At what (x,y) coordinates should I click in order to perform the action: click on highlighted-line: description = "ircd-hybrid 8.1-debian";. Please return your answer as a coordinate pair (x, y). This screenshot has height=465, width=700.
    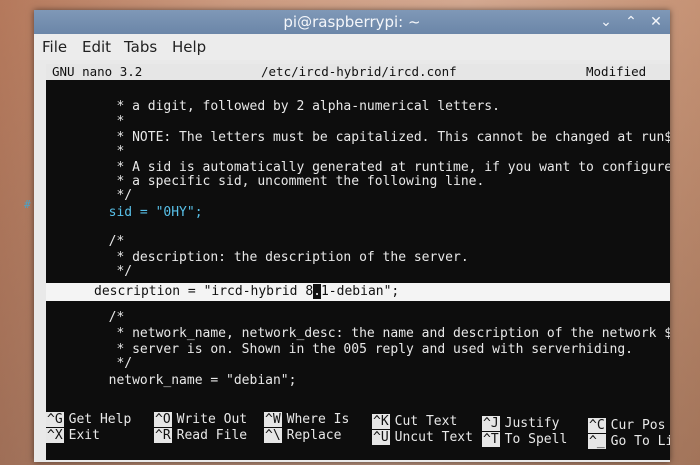
    Looking at the image, I should click on (358, 292).